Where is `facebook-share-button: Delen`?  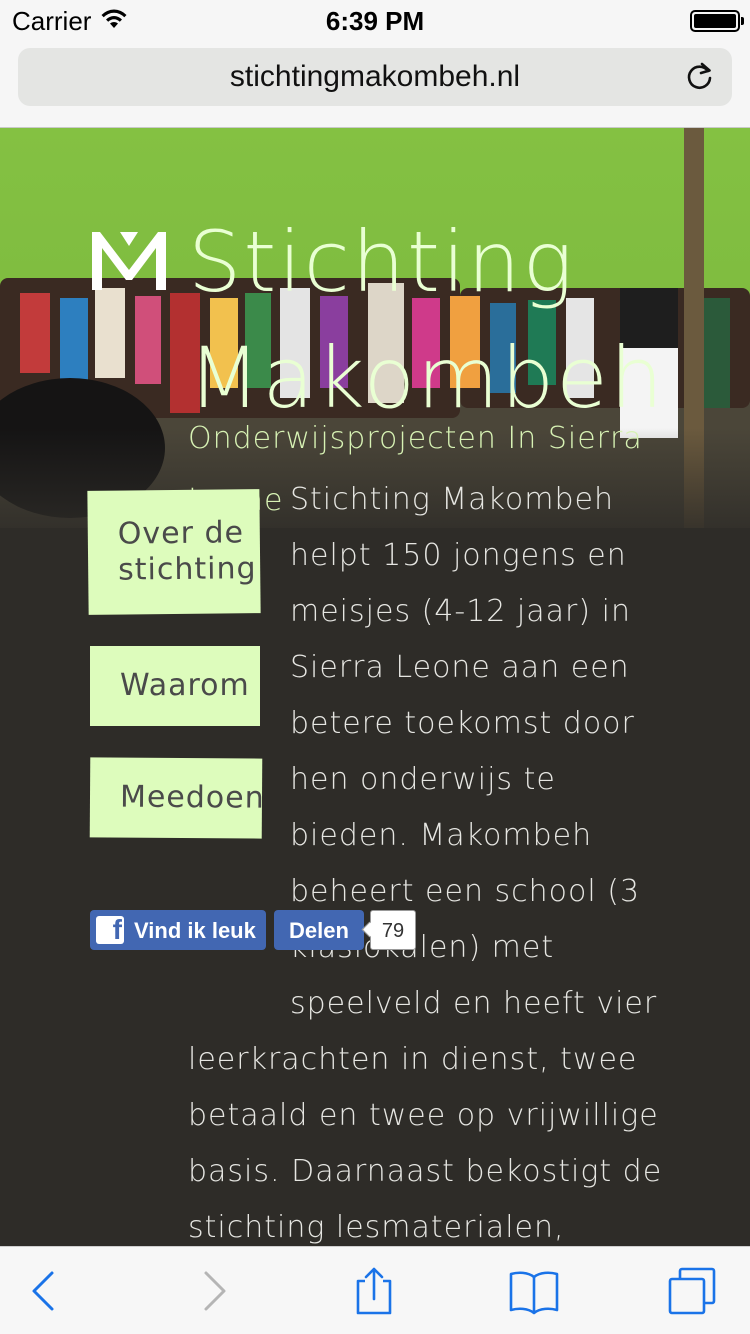
facebook-share-button: Delen is located at coordinates (319, 930).